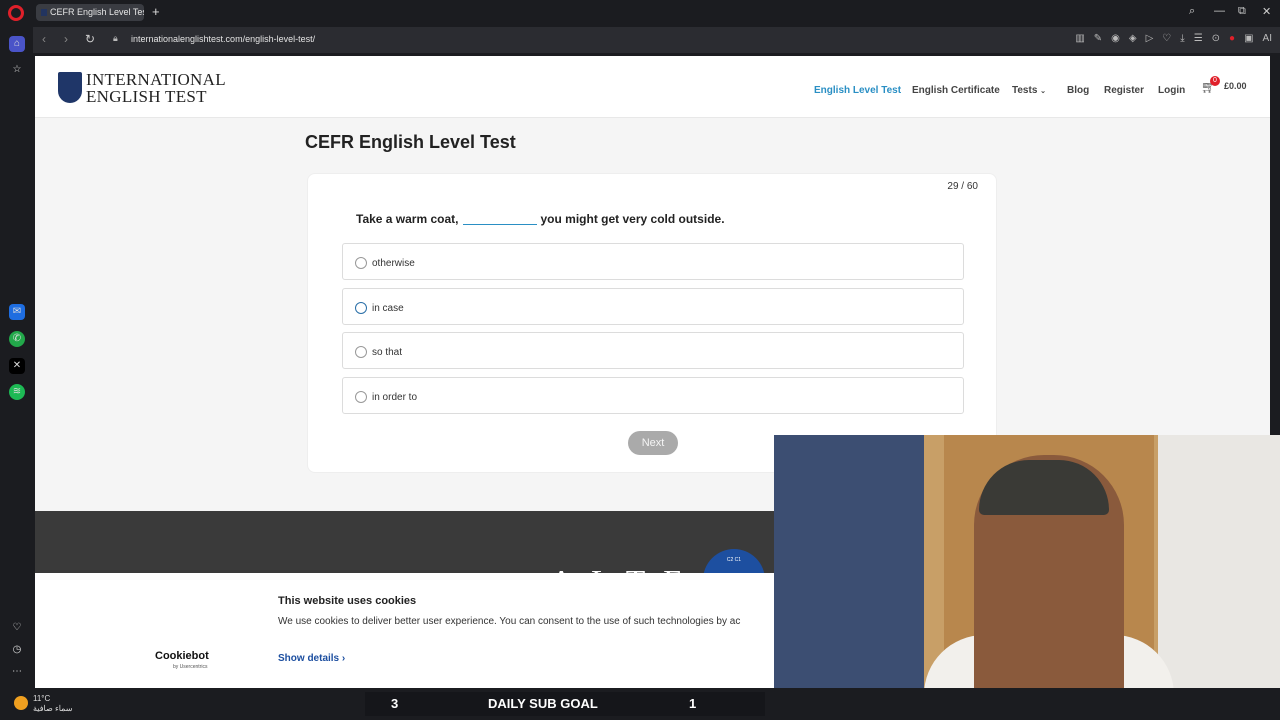 This screenshot has width=1280, height=720. I want to click on new-tab-button: +, so click(156, 12).